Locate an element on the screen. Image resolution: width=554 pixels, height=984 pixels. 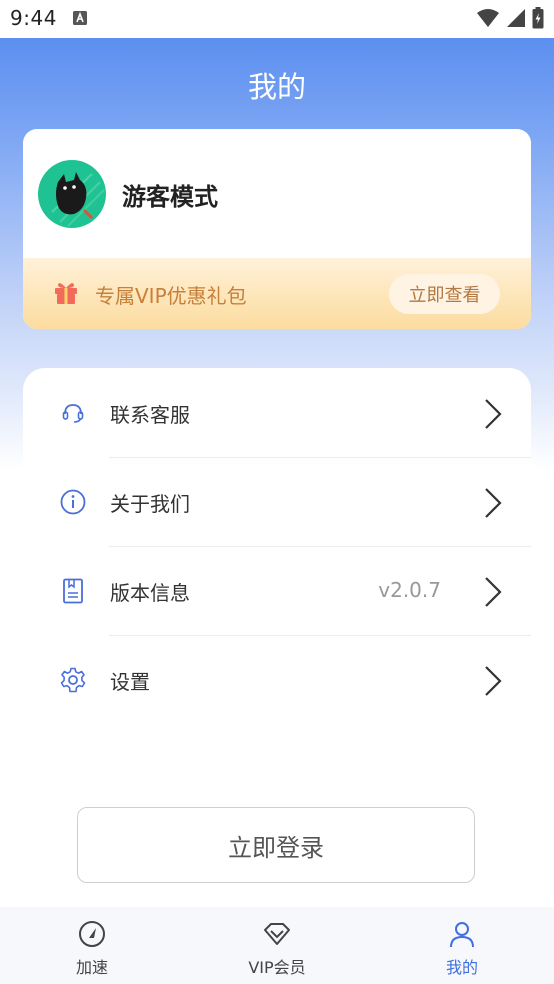
nav-tab-vip: VIP会员 is located at coordinates (277, 945).